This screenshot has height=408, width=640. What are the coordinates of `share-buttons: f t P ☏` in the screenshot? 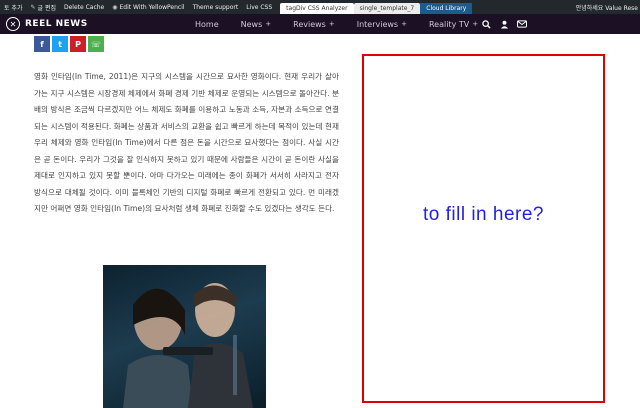 It's located at (70, 44).